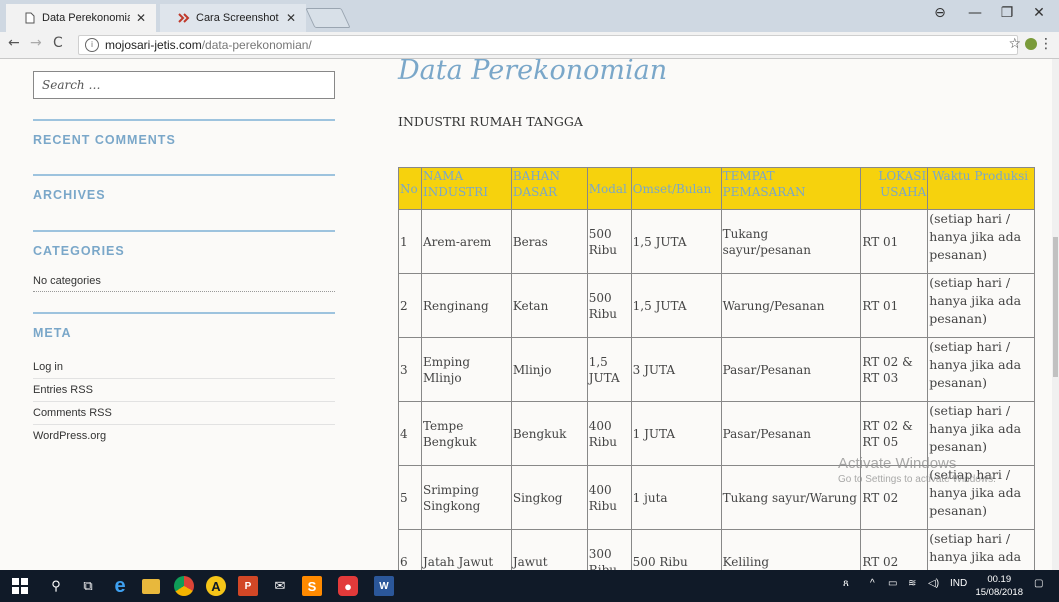 Image resolution: width=1059 pixels, height=602 pixels. What do you see at coordinates (328, 18) in the screenshot?
I see `new-tab-button` at bounding box center [328, 18].